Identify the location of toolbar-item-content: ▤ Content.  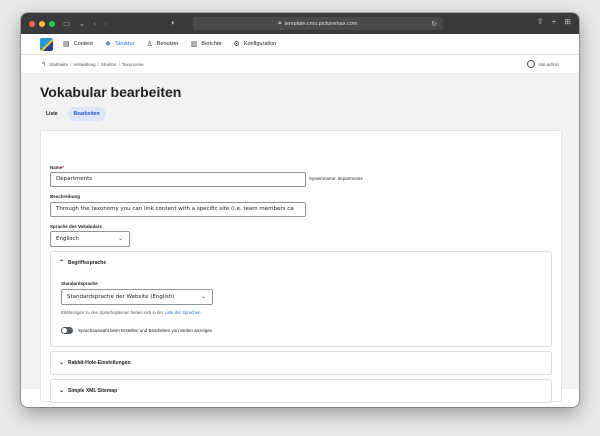
(78, 44).